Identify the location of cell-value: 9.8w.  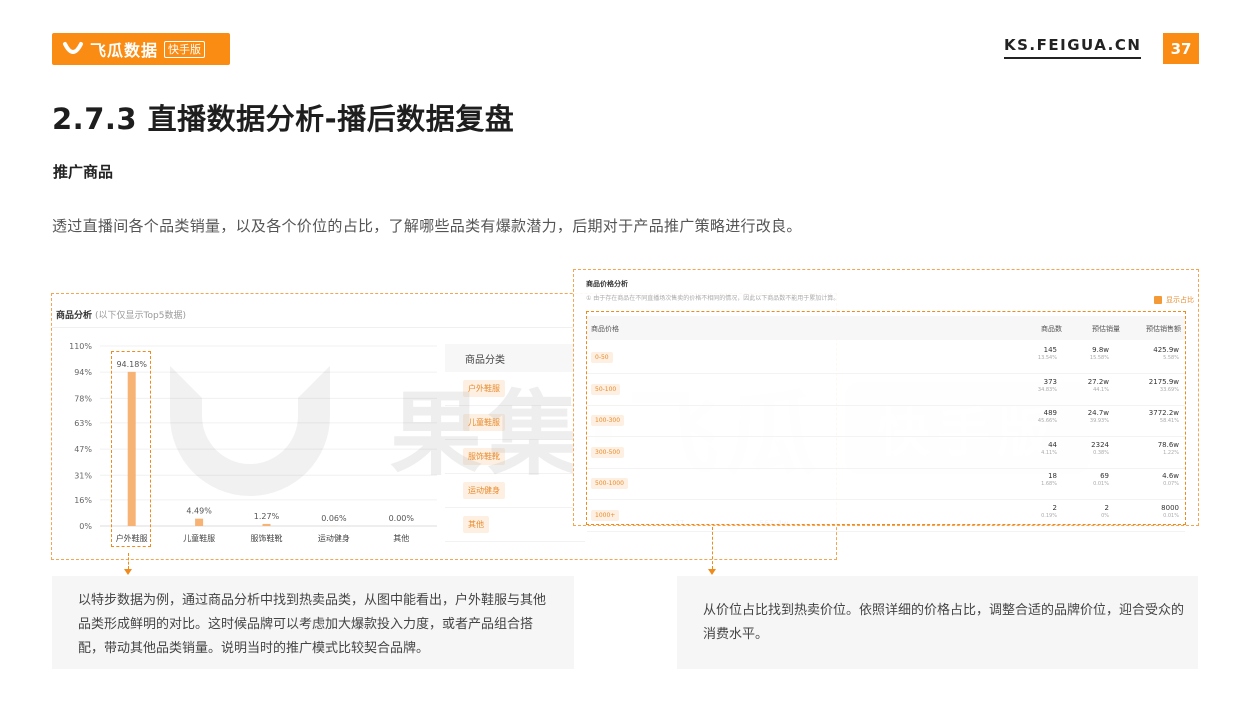
(1100, 350).